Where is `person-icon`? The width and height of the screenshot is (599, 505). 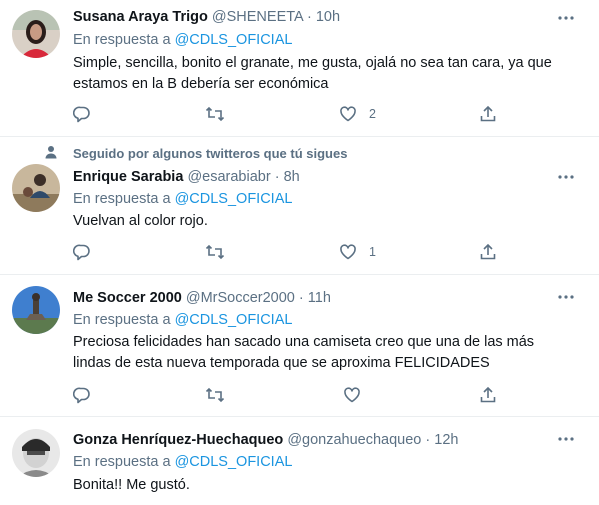 person-icon is located at coordinates (58, 153).